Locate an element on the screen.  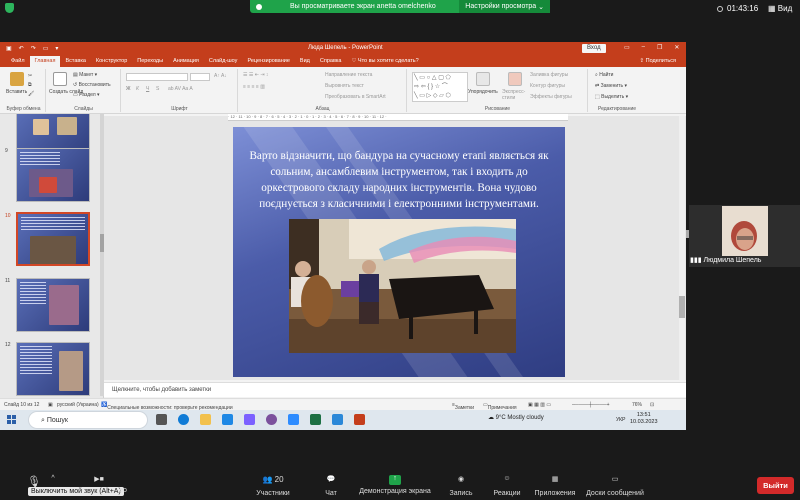
tab-review: Рецензирование is located at coordinates (268, 61).